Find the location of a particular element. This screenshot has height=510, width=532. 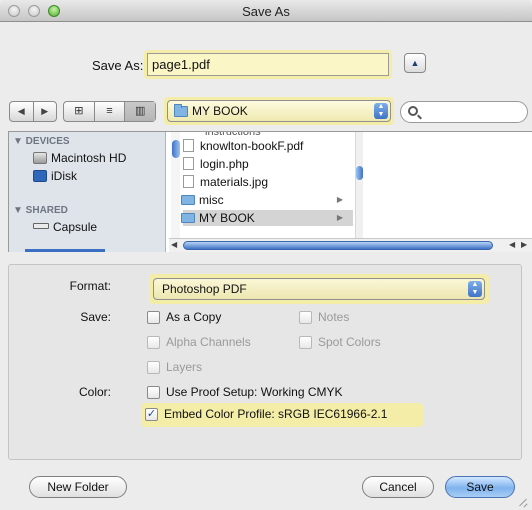

filename-highlight is located at coordinates (268, 64).